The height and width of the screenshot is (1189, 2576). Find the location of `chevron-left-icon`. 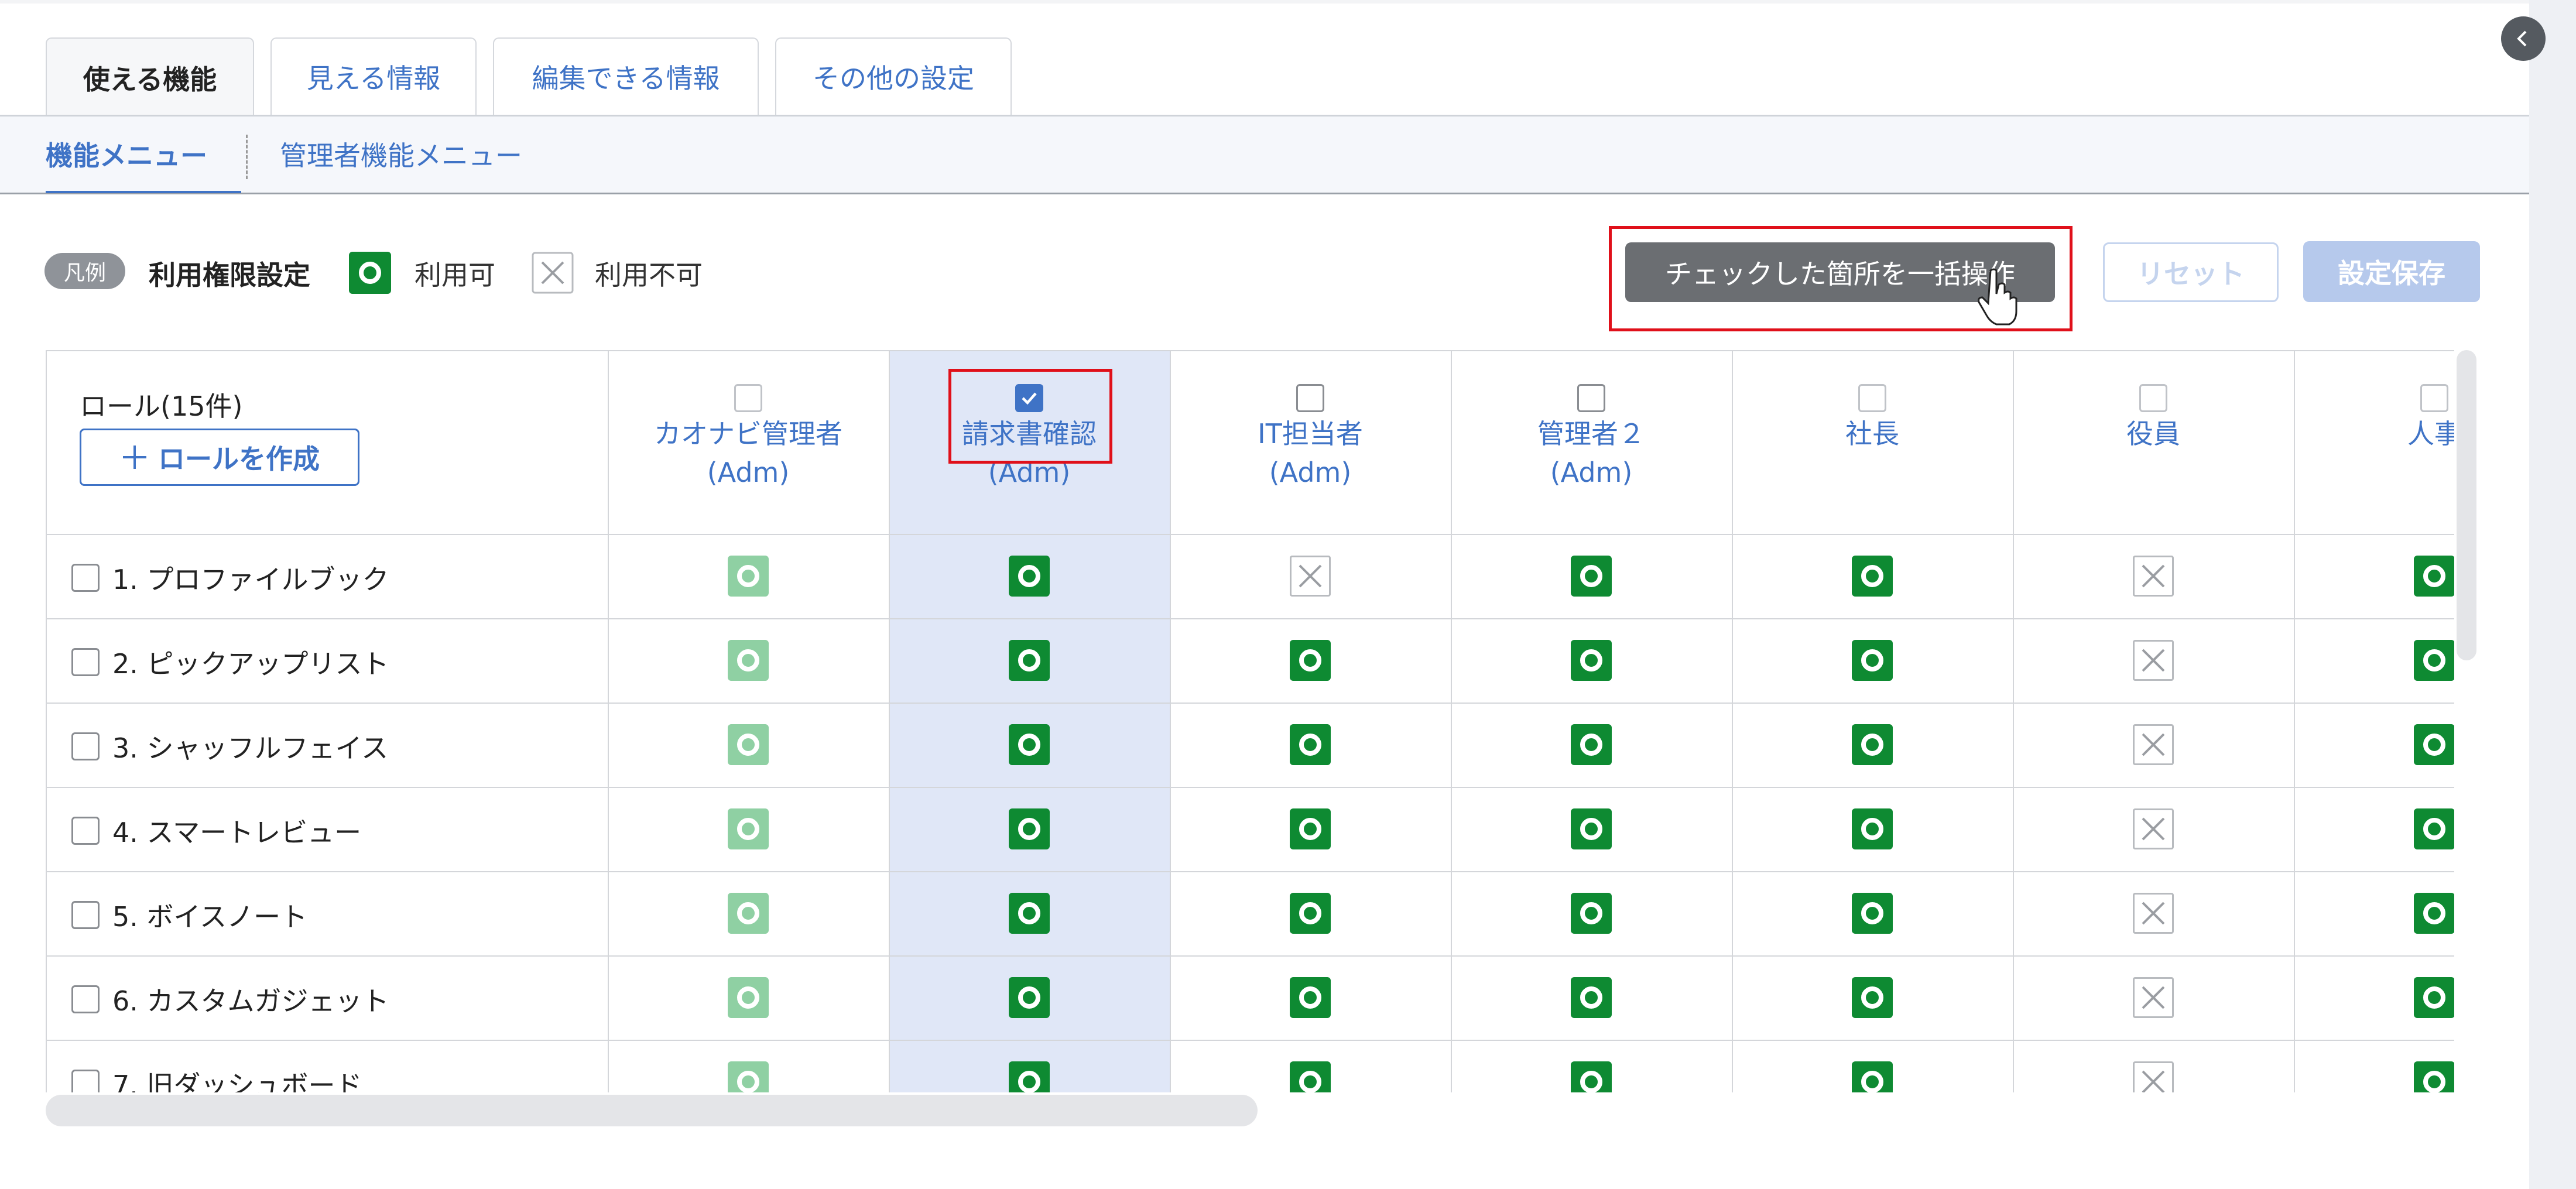

chevron-left-icon is located at coordinates (2522, 38).